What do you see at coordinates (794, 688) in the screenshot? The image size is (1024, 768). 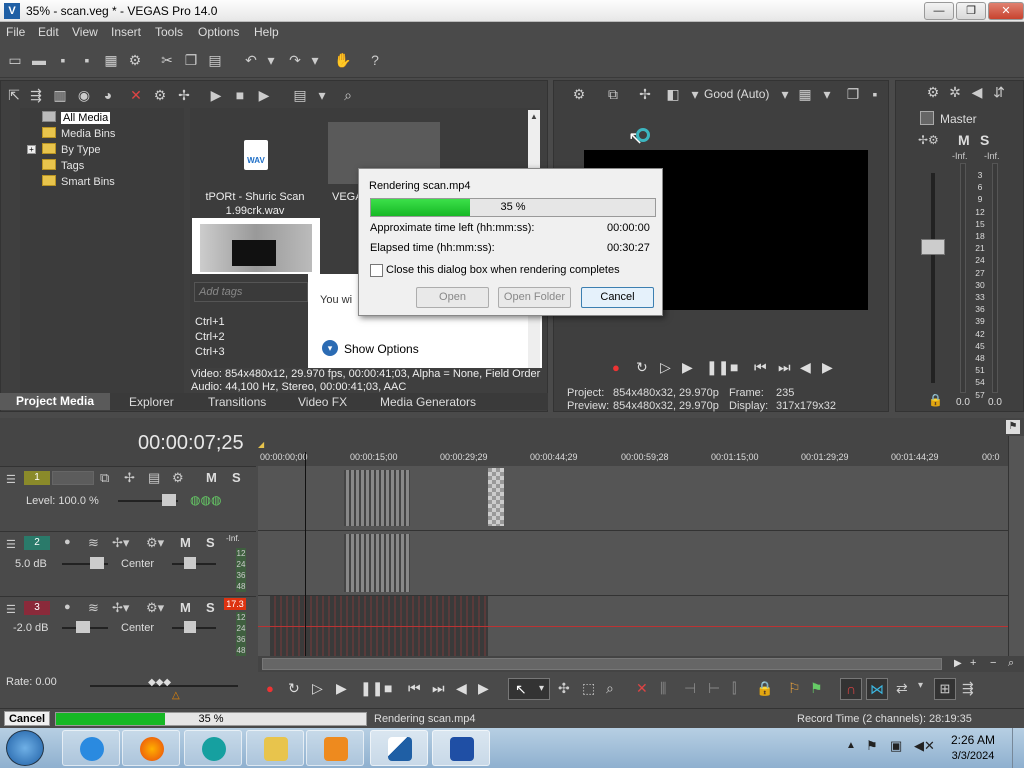 I see `marker-icon: ⚐` at bounding box center [794, 688].